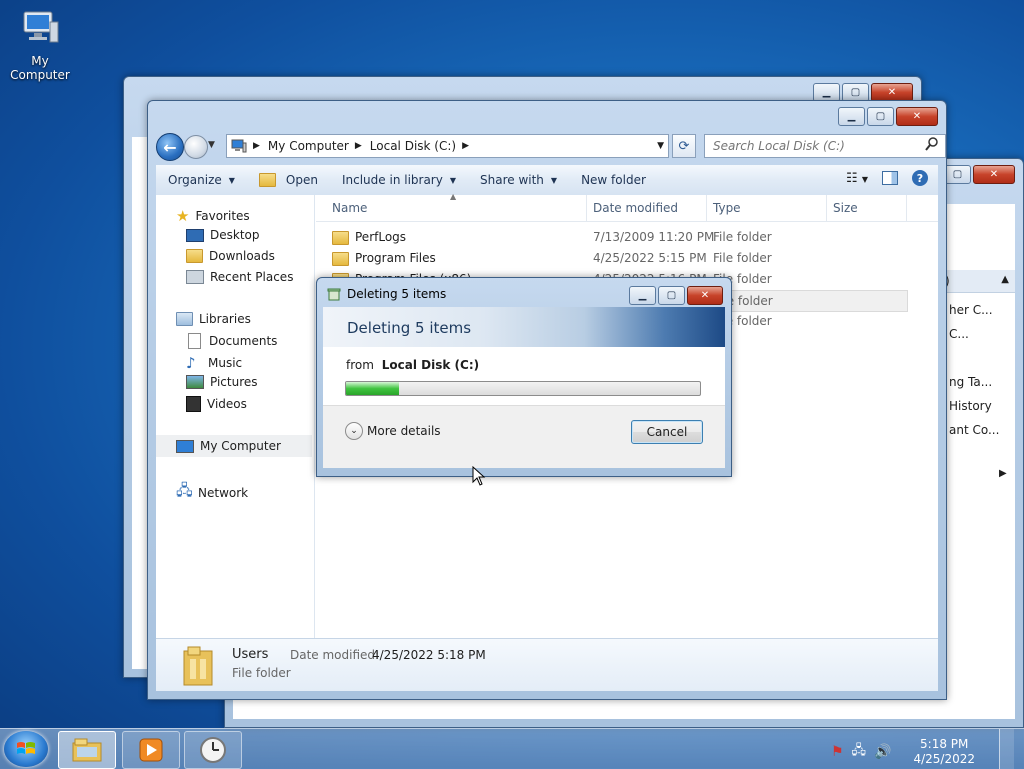 Image resolution: width=1024 pixels, height=769 pixels. I want to click on collapse-arrow-icon: ▲, so click(1005, 279).